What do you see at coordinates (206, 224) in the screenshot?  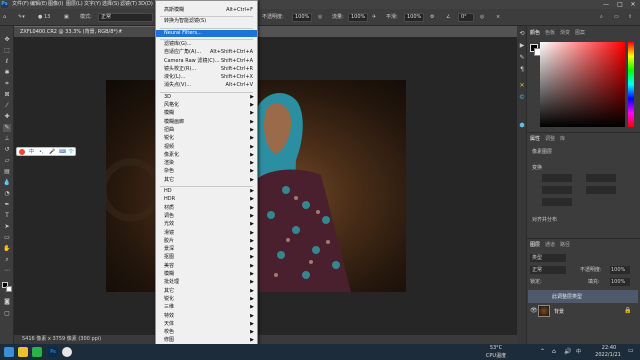 I see `filter-menu-item: 光效 ▶` at bounding box center [206, 224].